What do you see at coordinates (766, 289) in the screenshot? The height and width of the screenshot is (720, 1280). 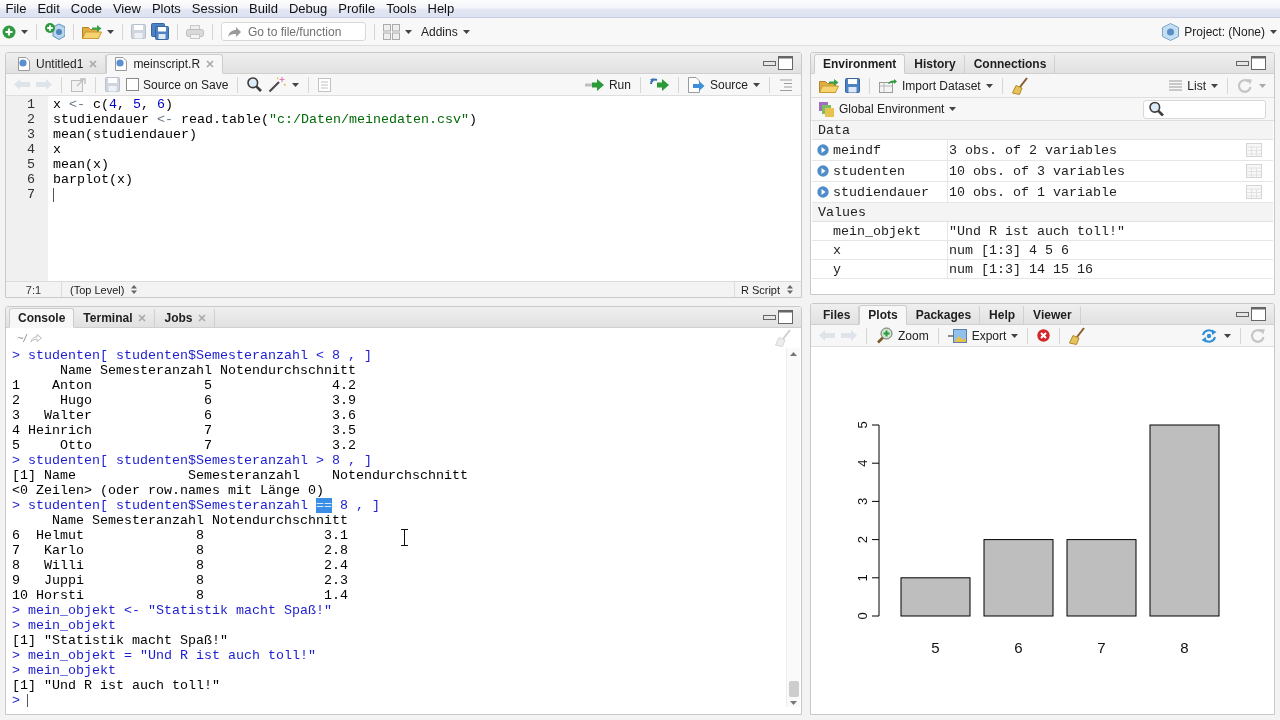 I see `file-type-selector: R Script` at bounding box center [766, 289].